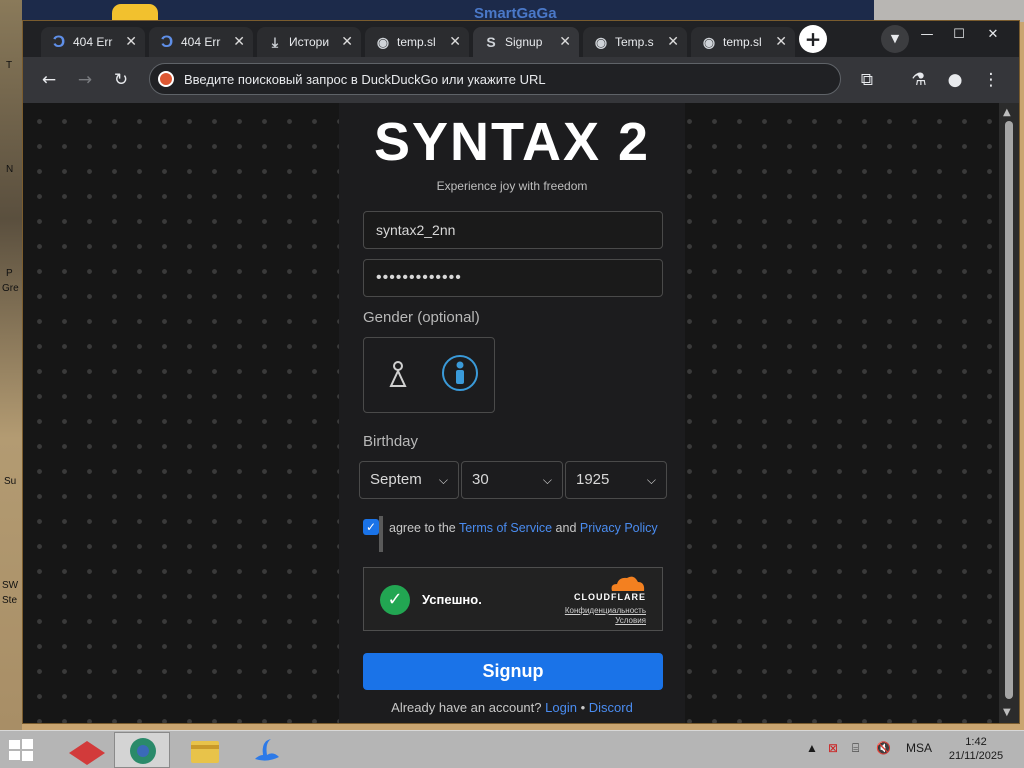 This screenshot has height=768, width=1024. I want to click on agree-and: and, so click(566, 528).